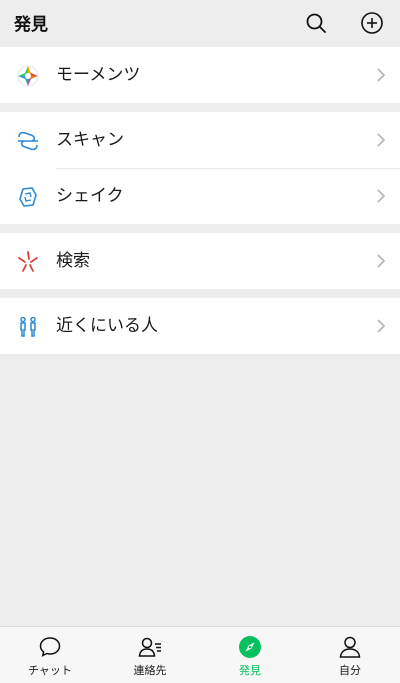  What do you see at coordinates (90, 196) in the screenshot?
I see `menu-item-label: シェイク` at bounding box center [90, 196].